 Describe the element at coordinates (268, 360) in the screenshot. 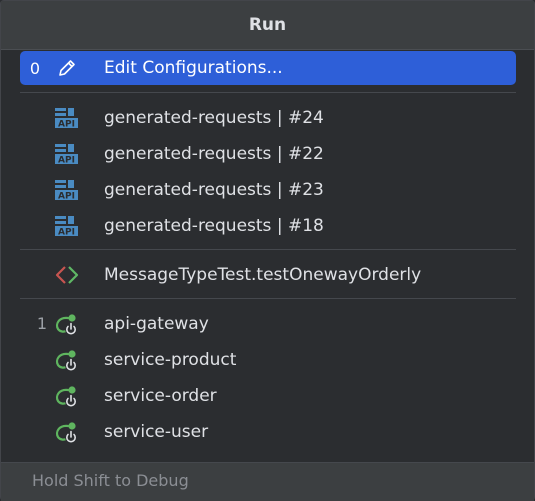

I see `run-config-item: service-product` at that location.